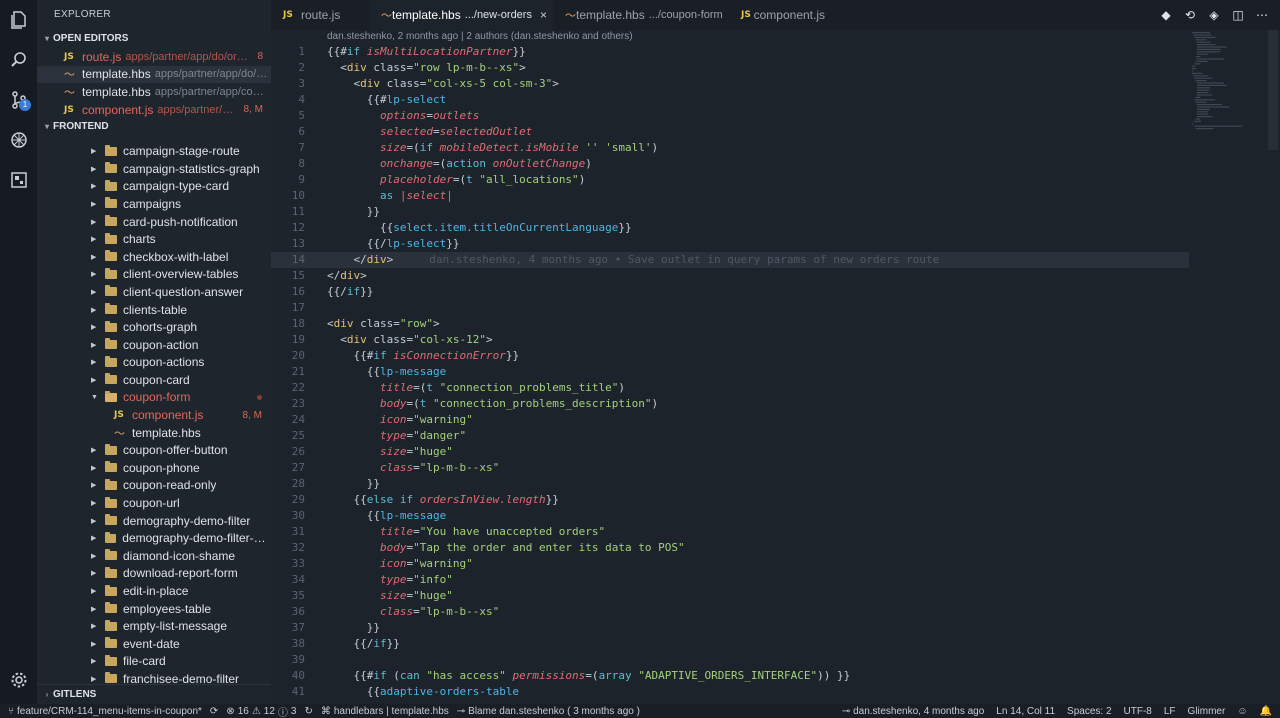 This screenshot has height=718, width=1280. Describe the element at coordinates (154, 626) in the screenshot. I see `tree-folder: ▶ empty-list-message` at that location.